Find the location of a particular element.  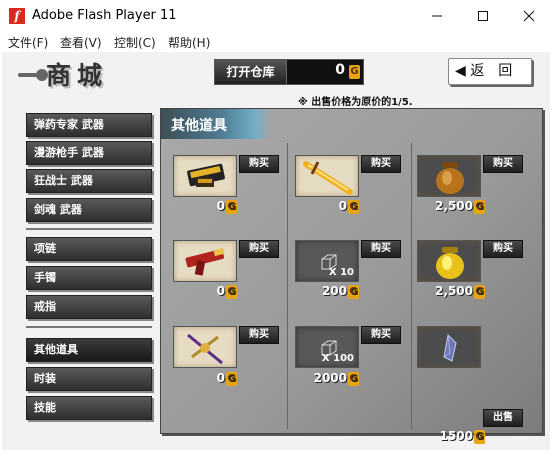

golden-jar-icon is located at coordinates (450, 263).